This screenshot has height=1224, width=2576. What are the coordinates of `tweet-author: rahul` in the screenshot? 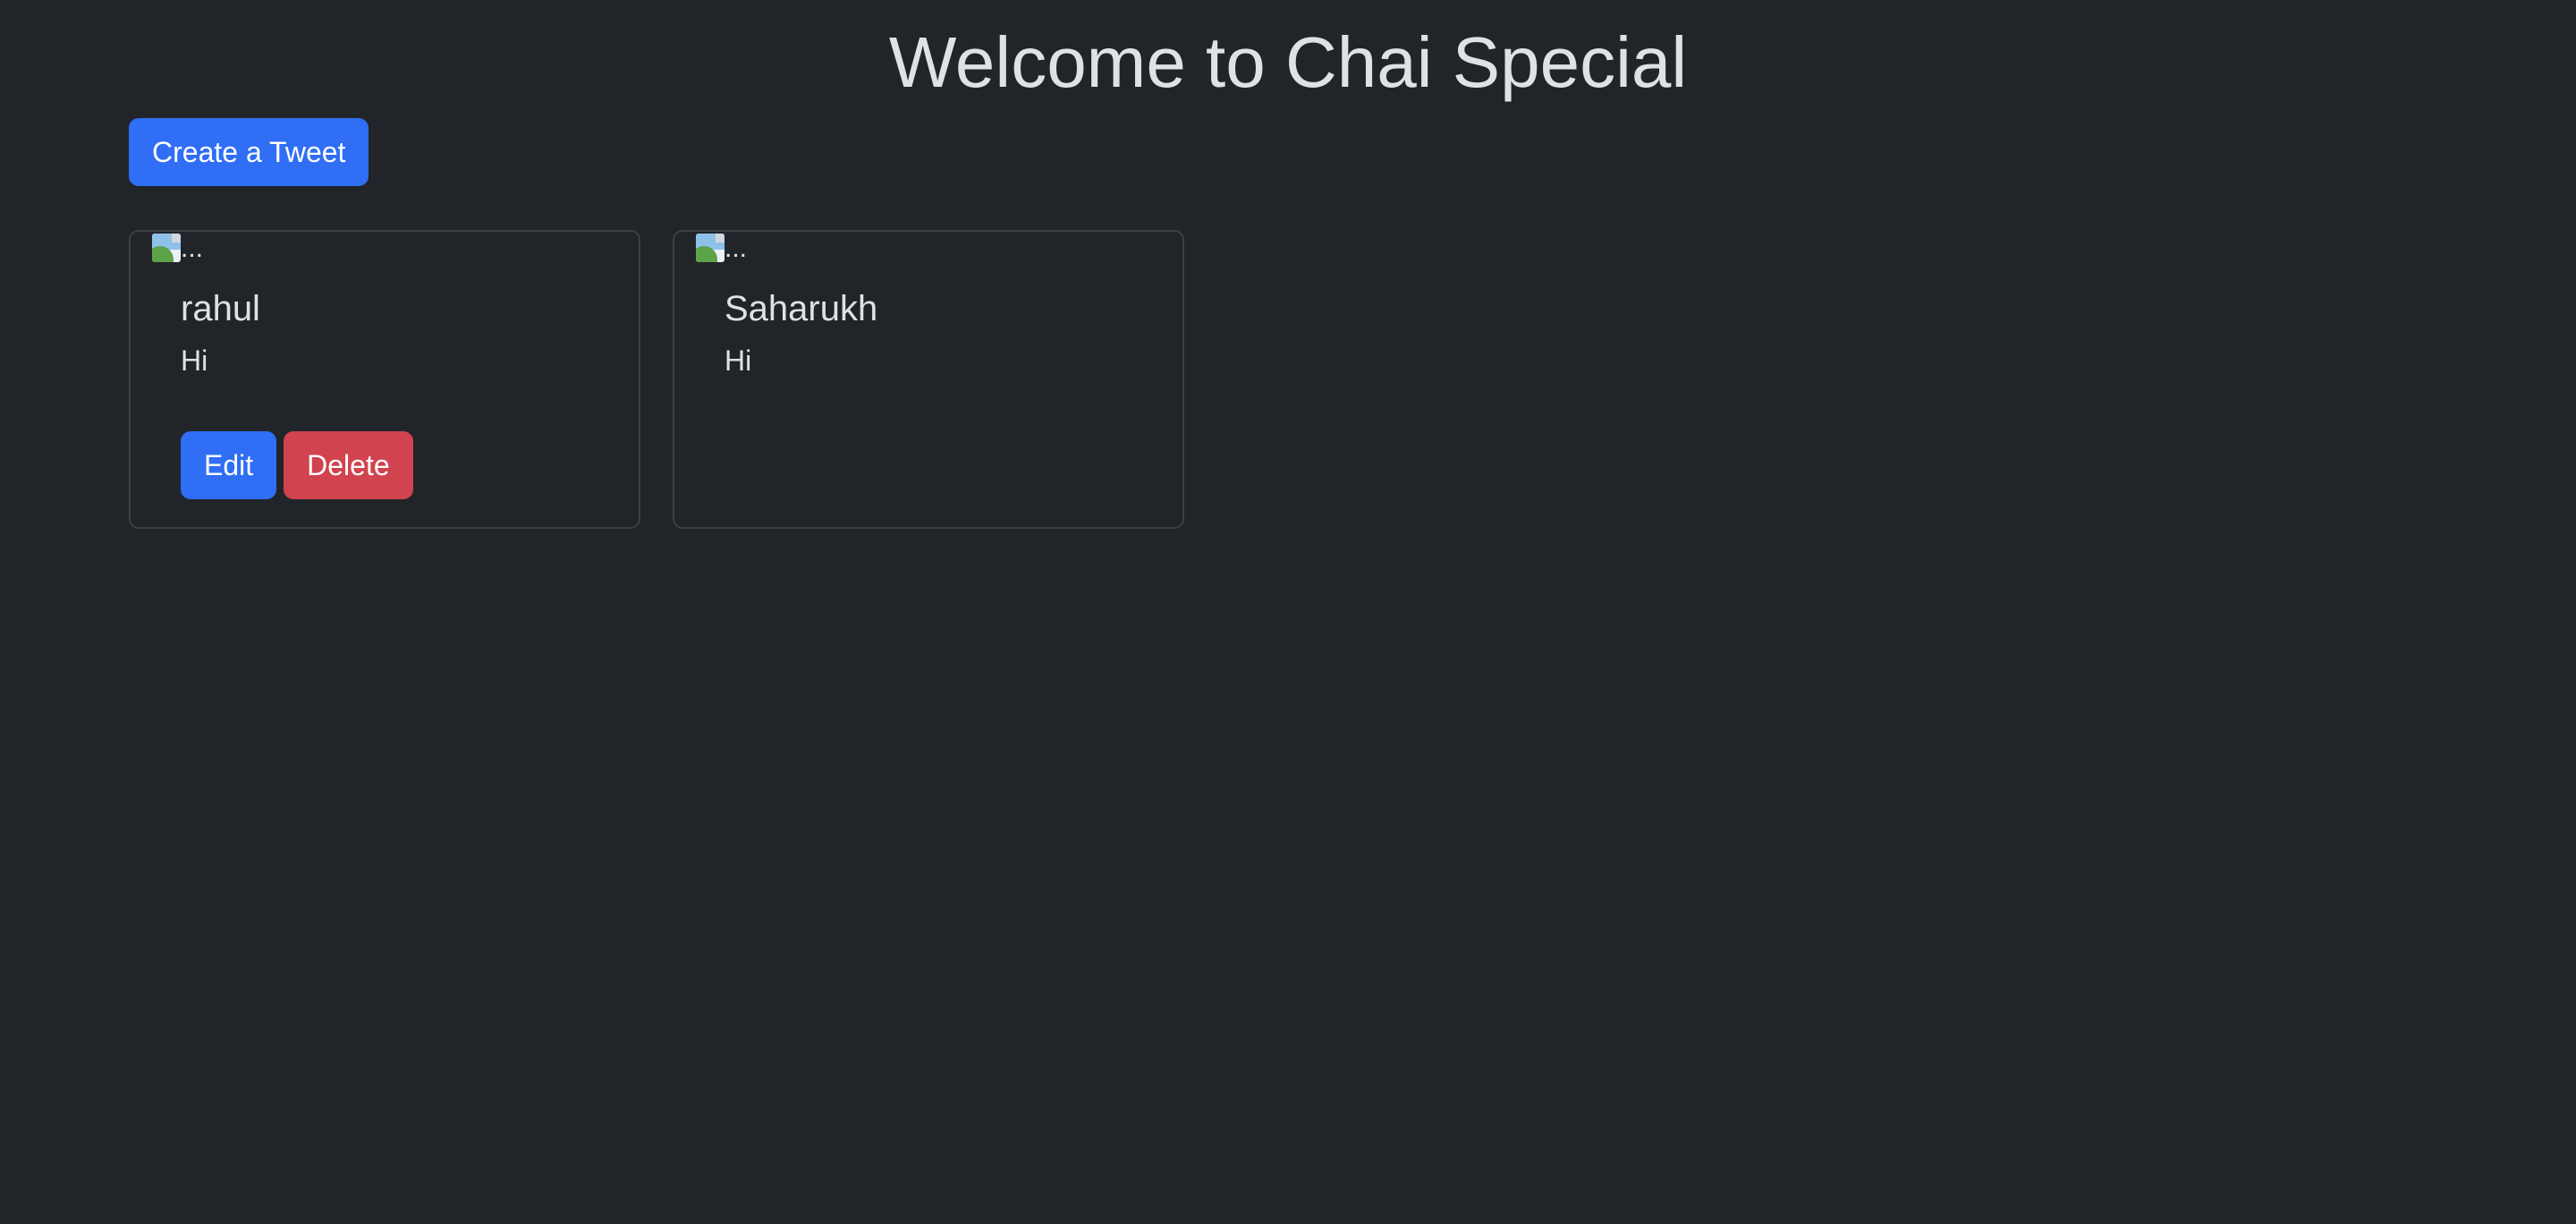 It's located at (220, 308).